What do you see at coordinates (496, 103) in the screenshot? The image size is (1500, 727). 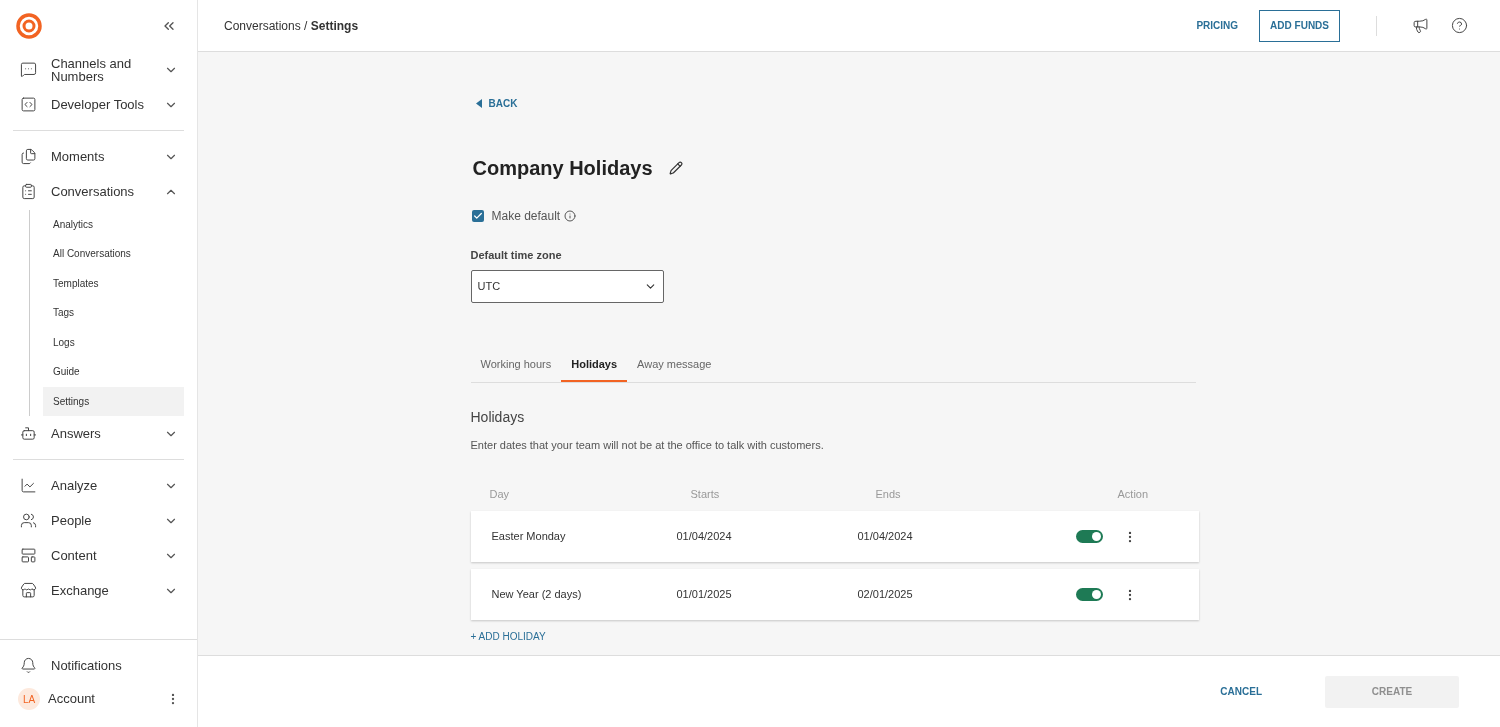 I see `back-link: BACK` at bounding box center [496, 103].